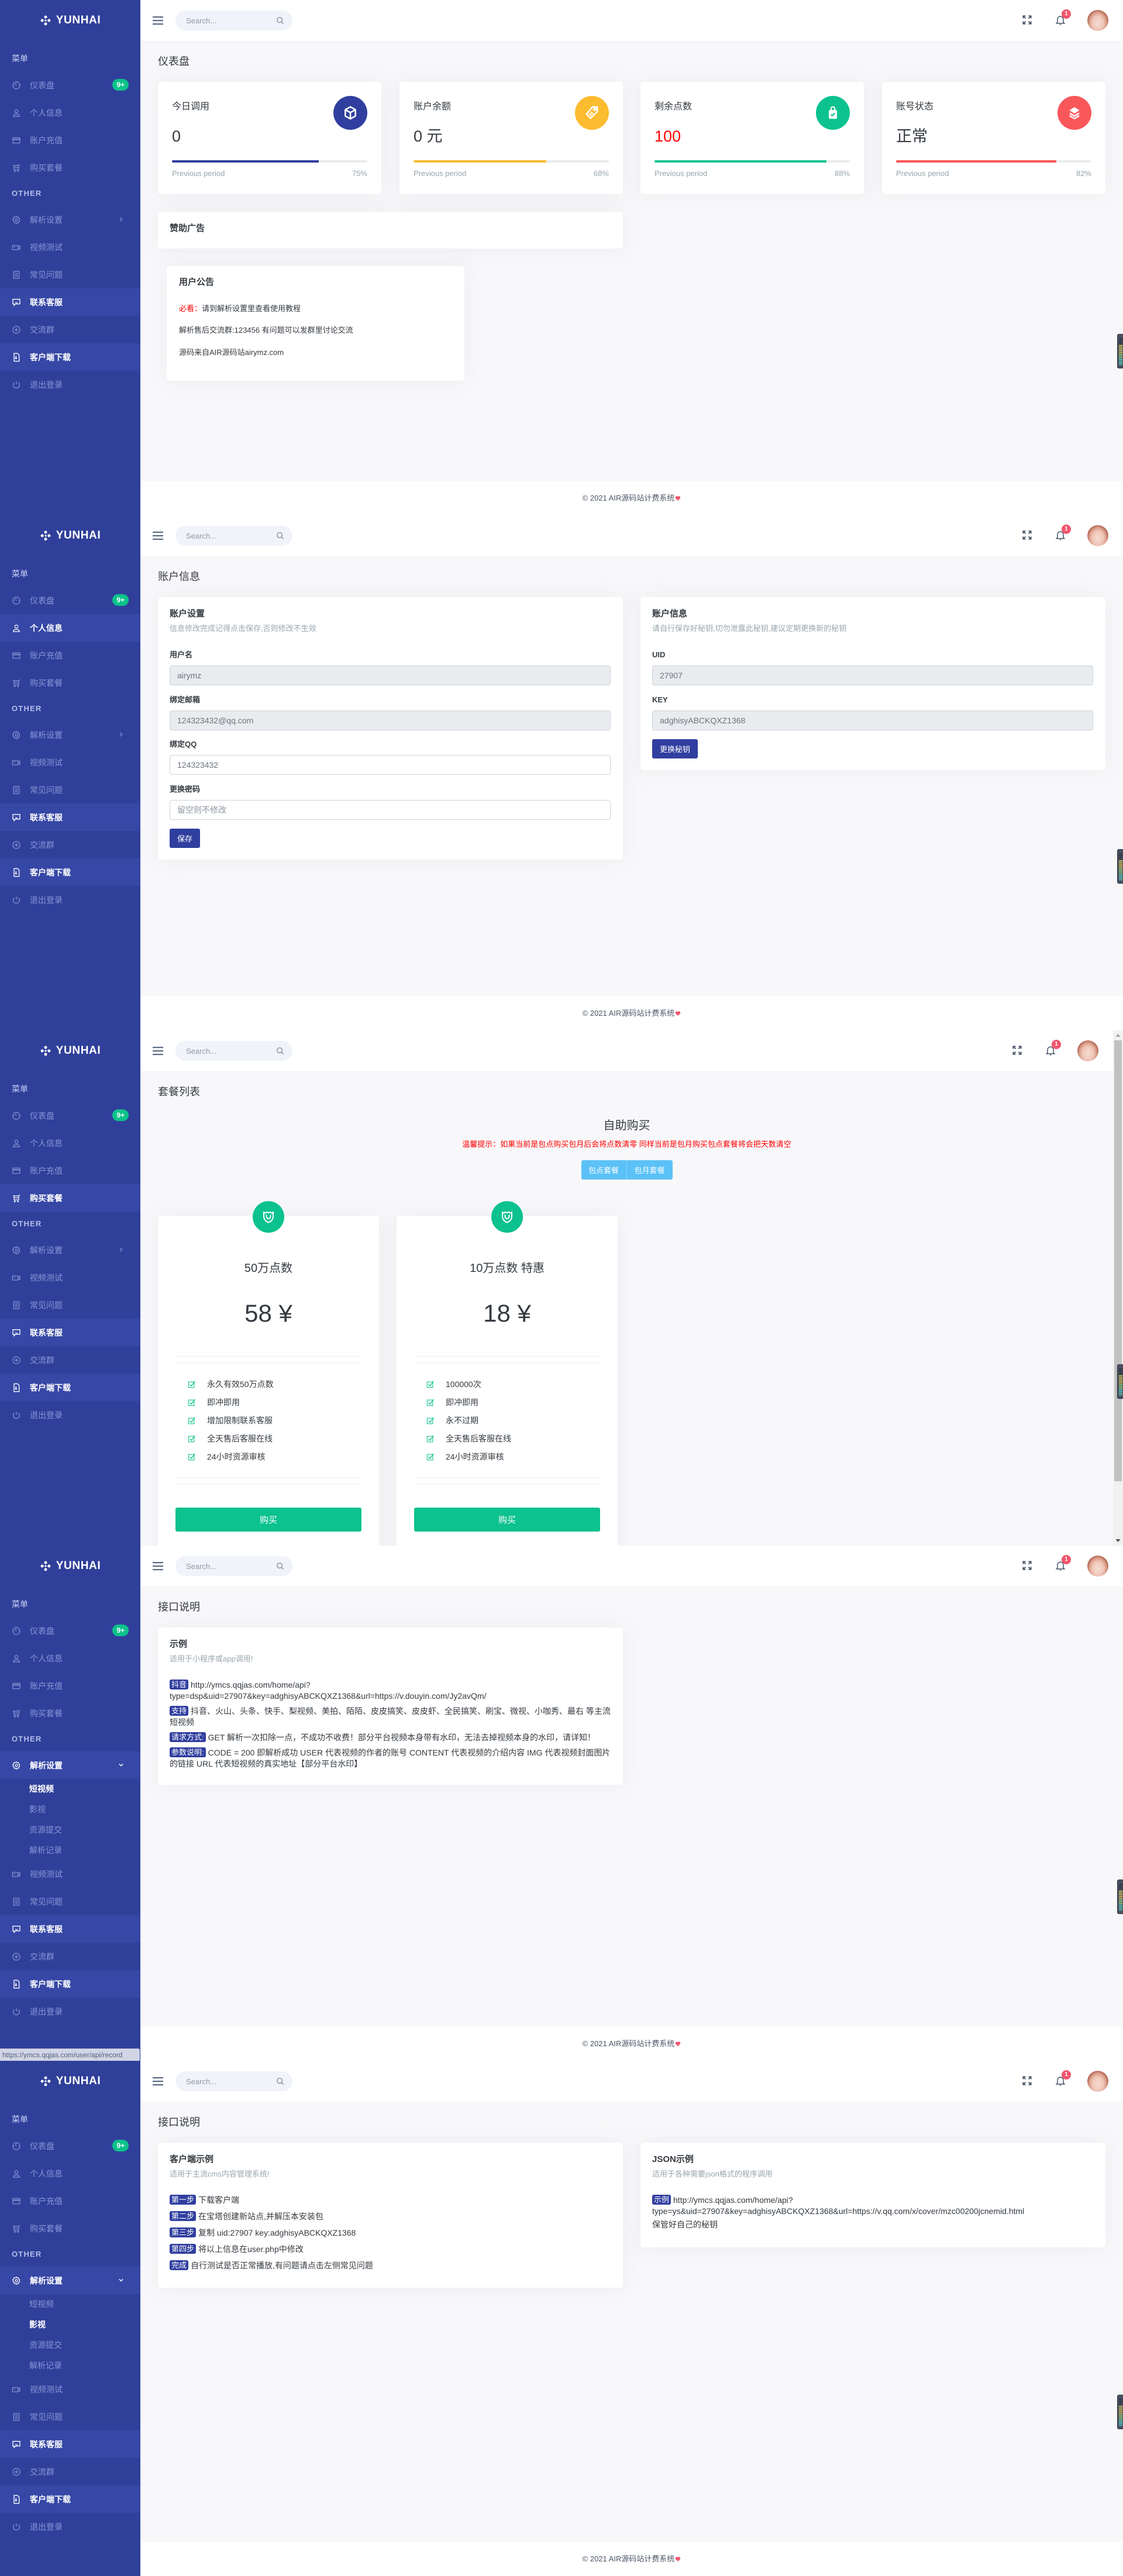 The height and width of the screenshot is (2576, 1123). Describe the element at coordinates (268, 1520) in the screenshot. I see `buy-button: 购买` at that location.